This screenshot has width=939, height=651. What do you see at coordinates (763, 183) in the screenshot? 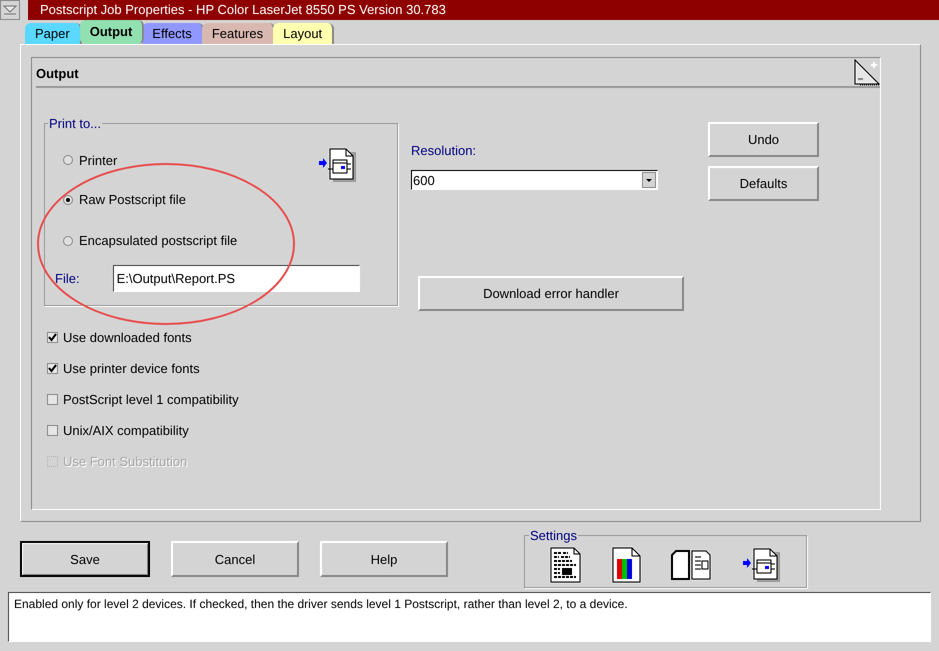
I see `defaults-button: Defaults` at bounding box center [763, 183].